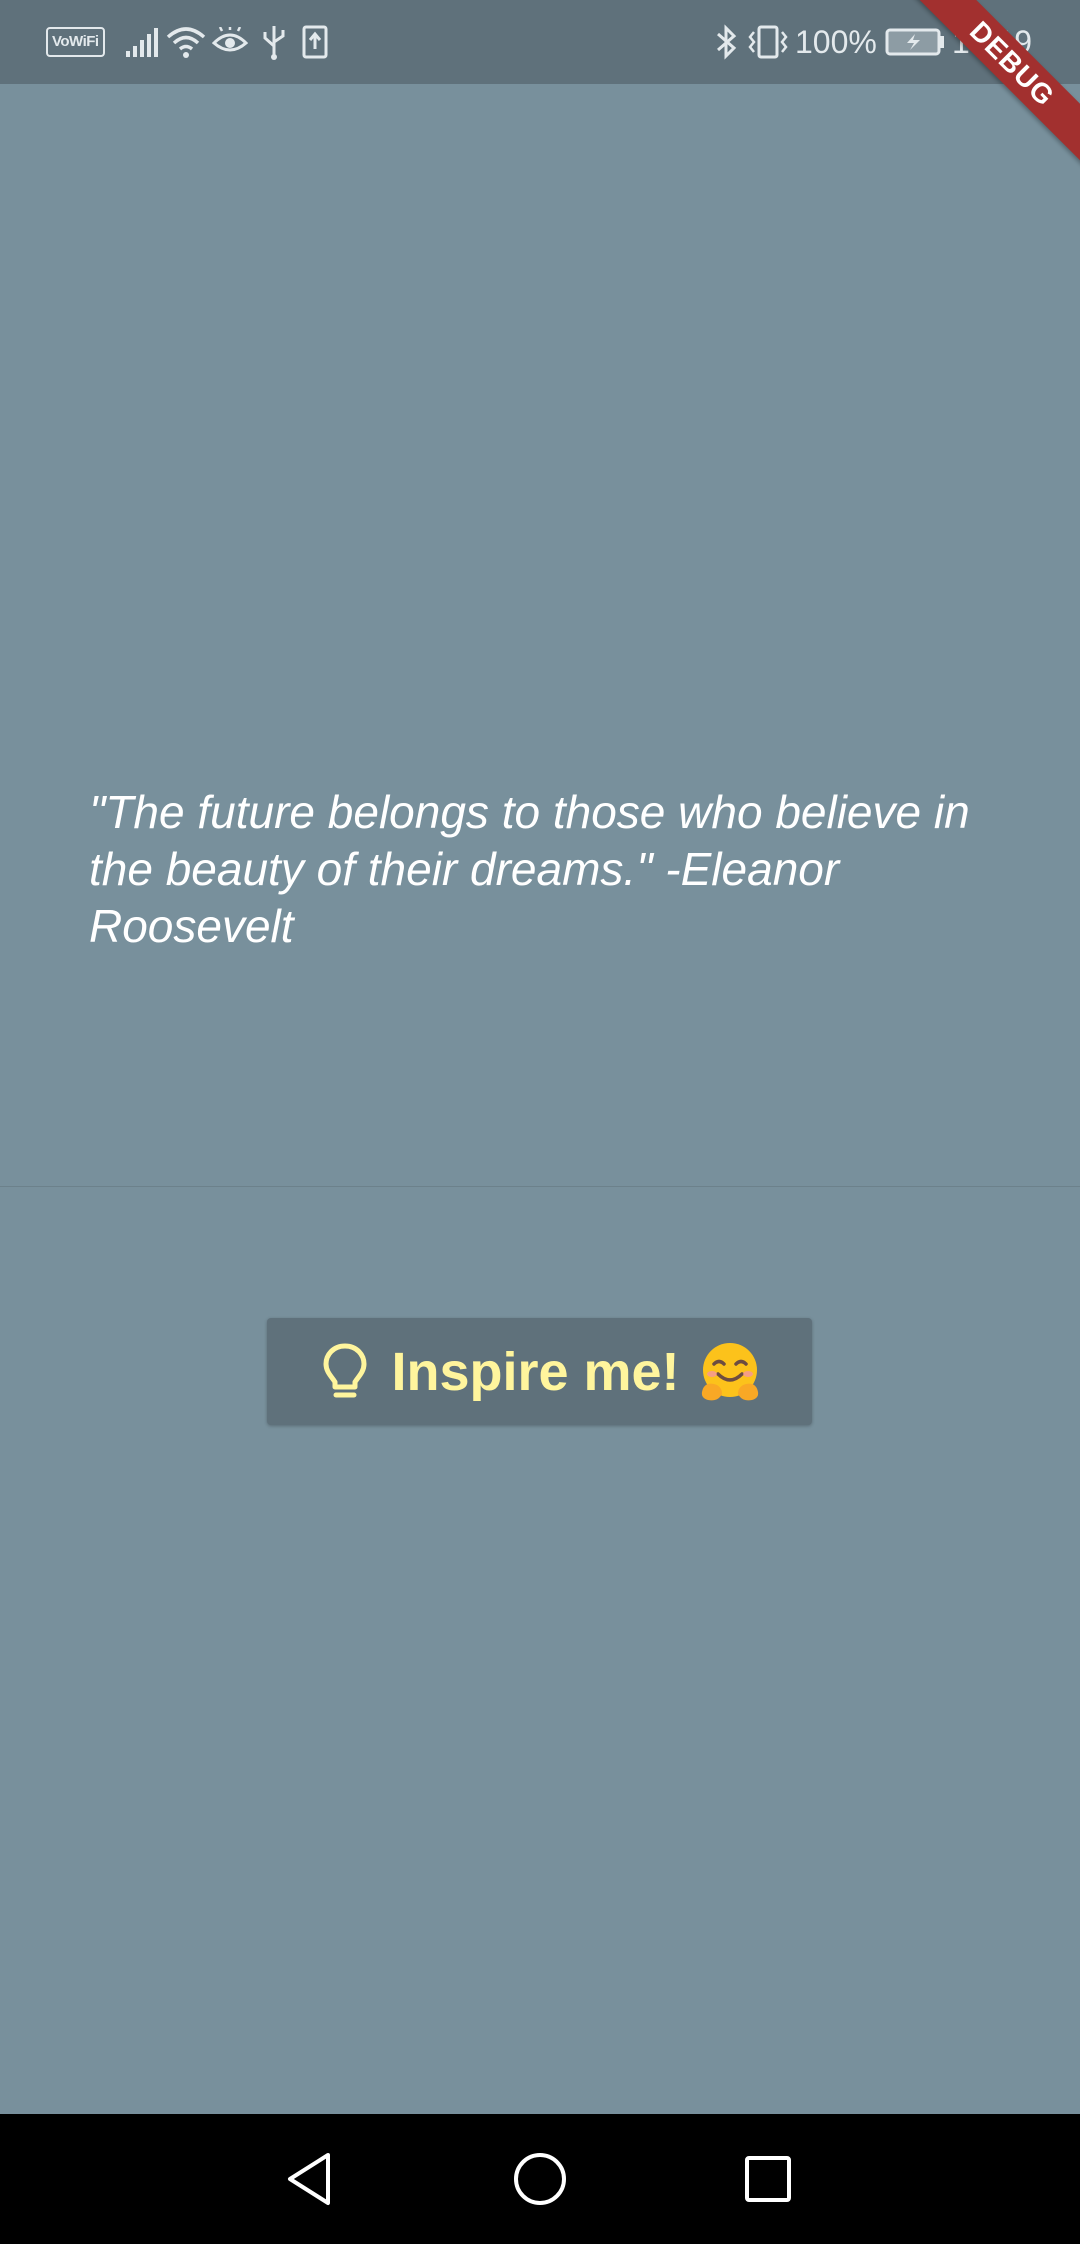 The image size is (1080, 2244). I want to click on home-icon, so click(540, 2179).